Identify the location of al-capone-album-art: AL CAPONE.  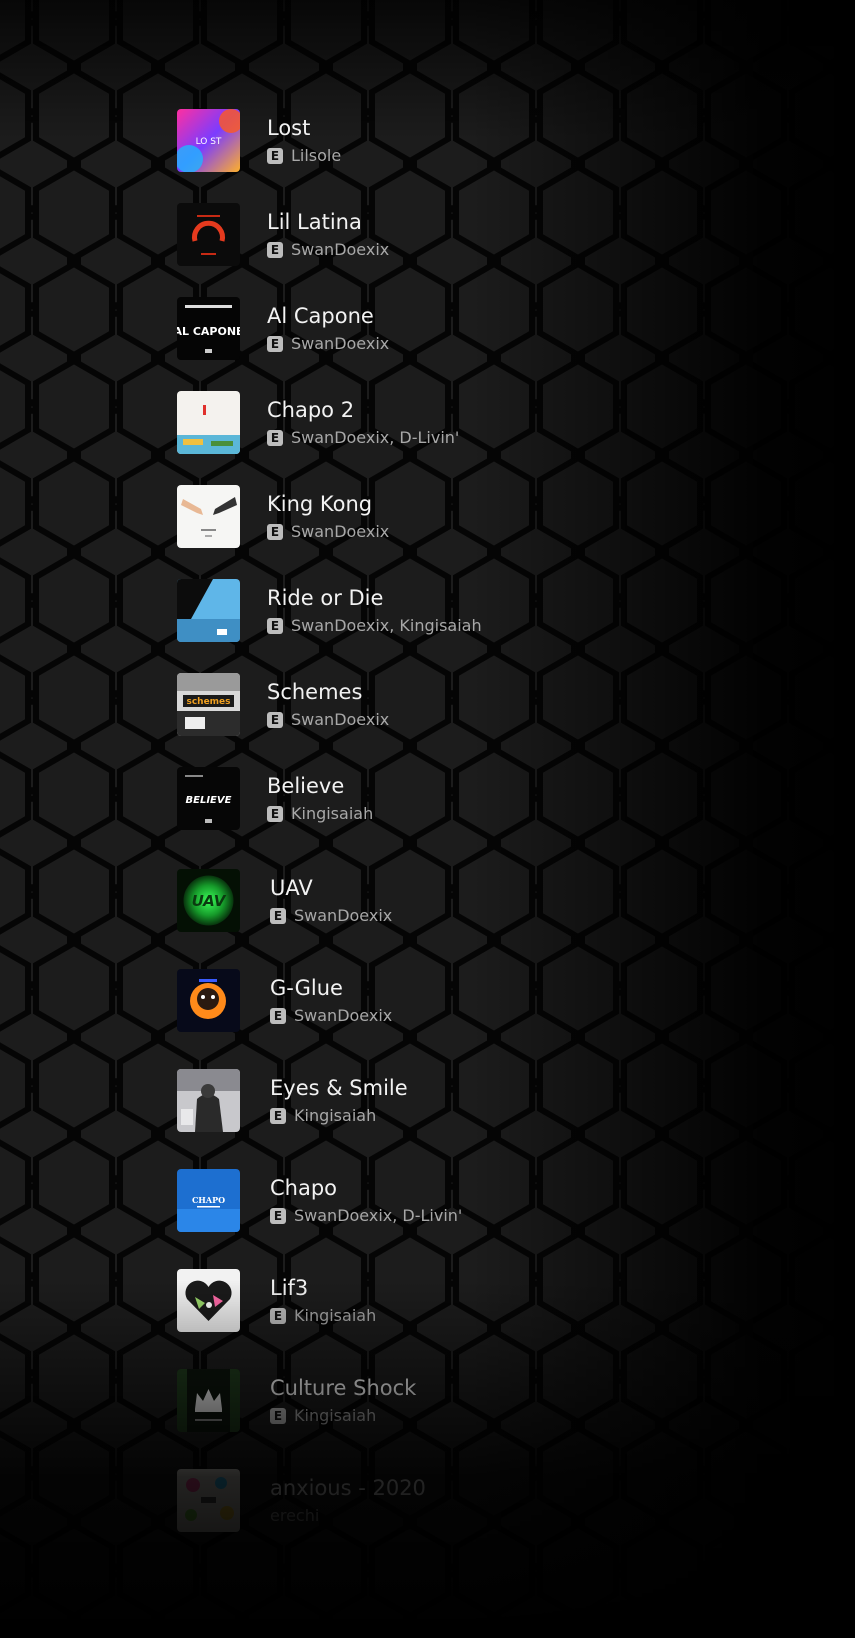
(208, 328).